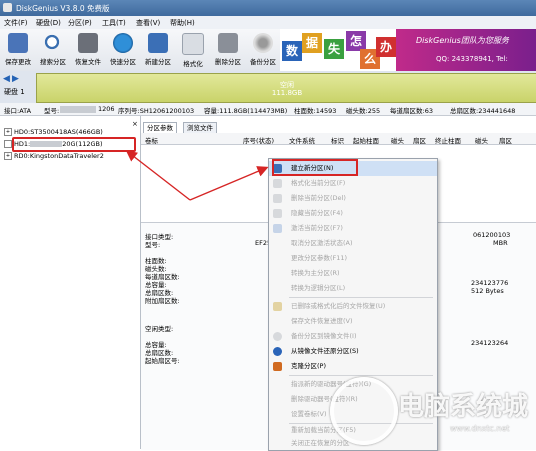 The height and width of the screenshot is (451, 536). Describe the element at coordinates (480, 428) in the screenshot. I see `watermark-url: www.dnxtc.net` at that location.